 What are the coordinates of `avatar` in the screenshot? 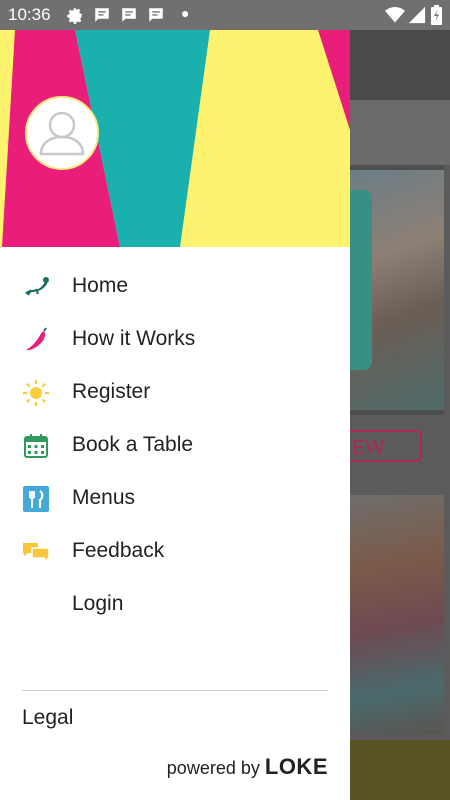 It's located at (62, 133).